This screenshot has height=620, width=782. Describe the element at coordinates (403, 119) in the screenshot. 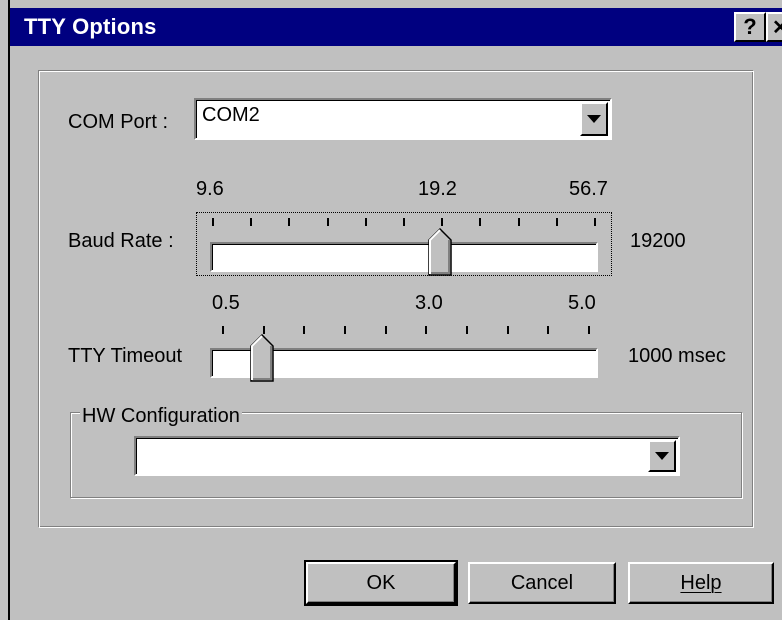

I see `com-port-dropdown: COM2` at that location.